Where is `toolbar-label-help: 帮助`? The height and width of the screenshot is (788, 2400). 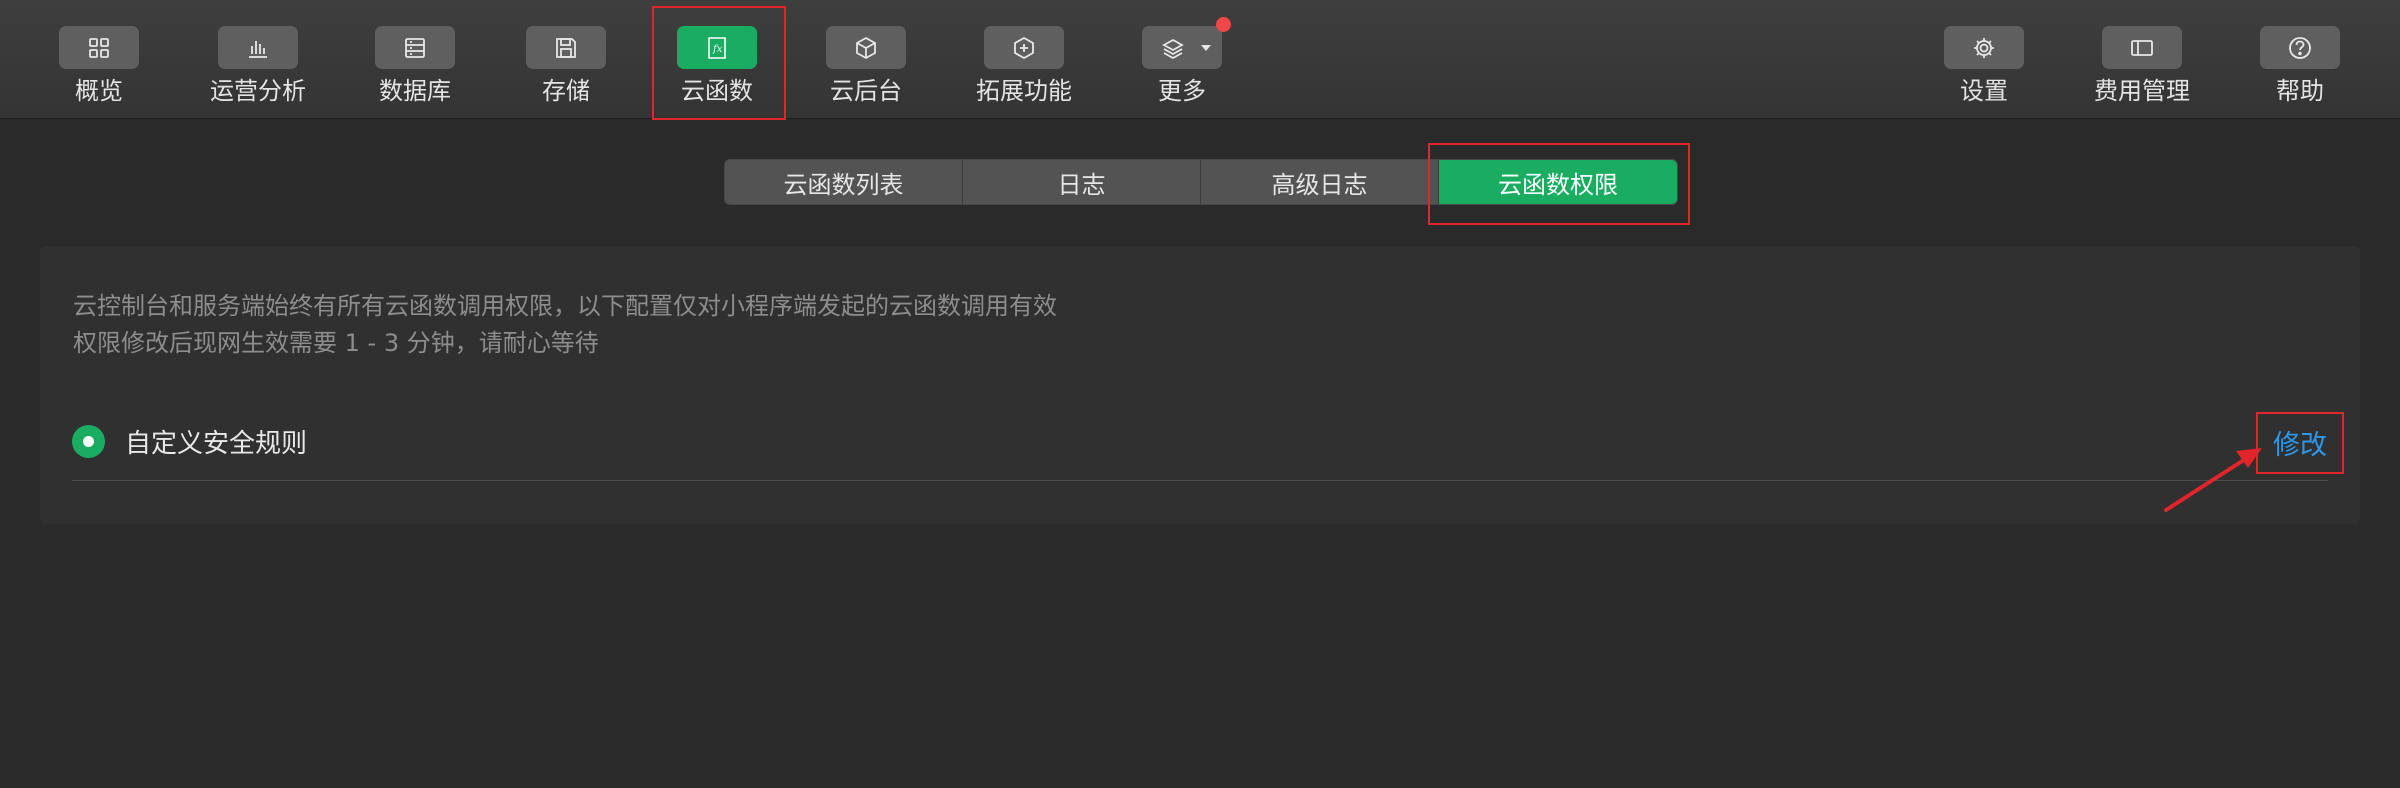
toolbar-label-help: 帮助 is located at coordinates (2300, 91).